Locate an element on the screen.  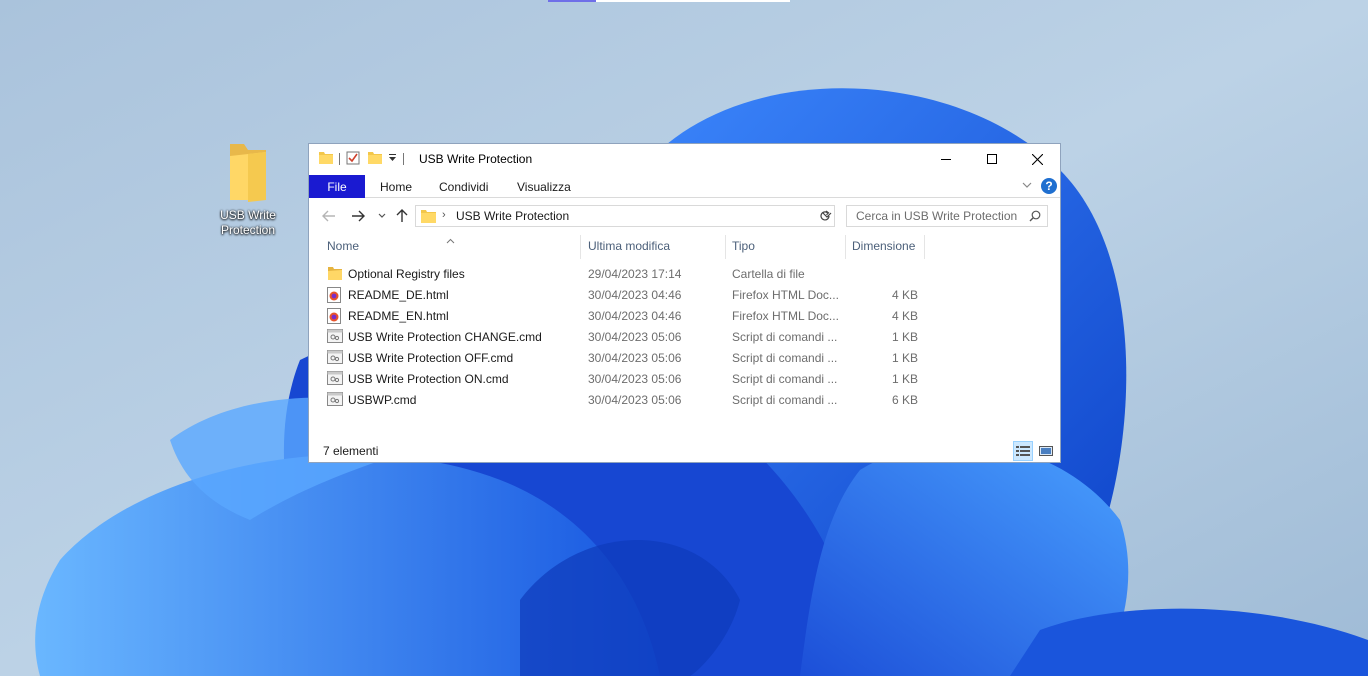
address-path: USB Write Protection is located at coordinates (513, 216).